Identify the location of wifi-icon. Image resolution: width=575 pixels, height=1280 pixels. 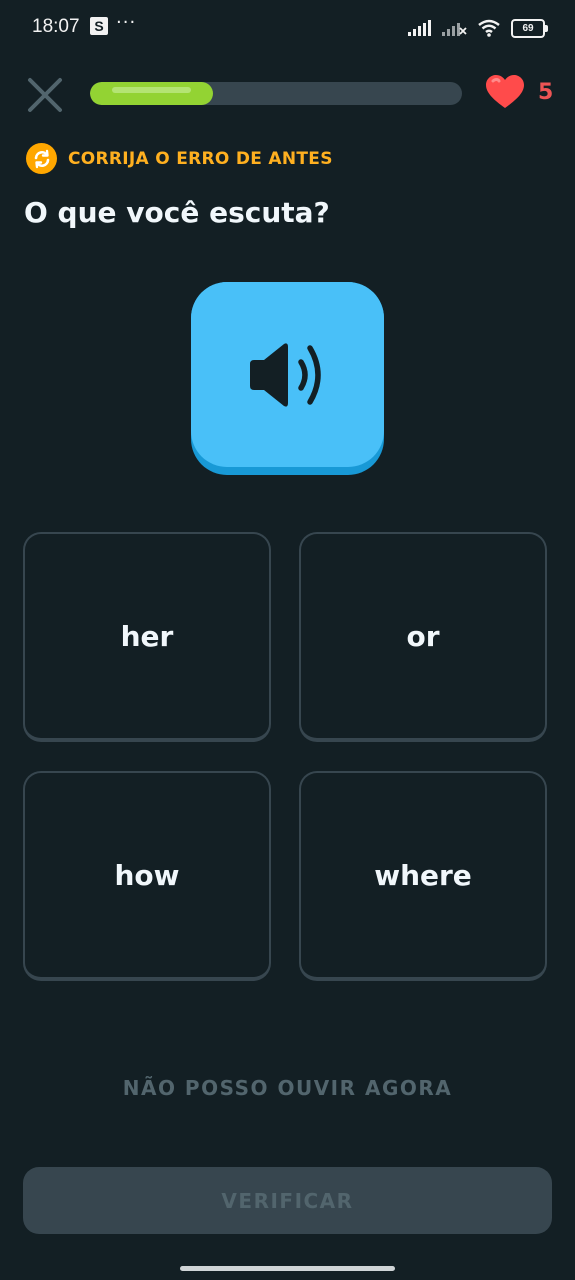
(489, 28).